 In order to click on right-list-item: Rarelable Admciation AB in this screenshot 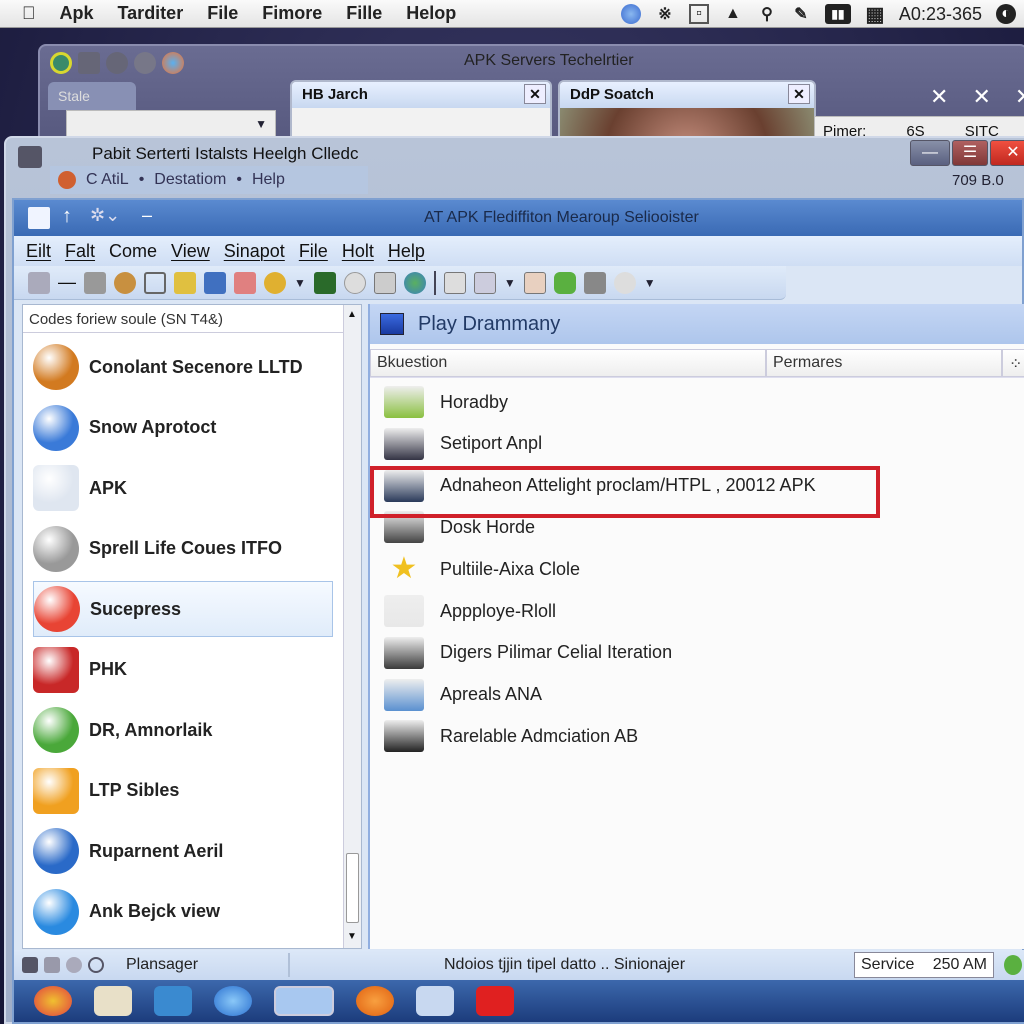, I will do `click(511, 736)`.